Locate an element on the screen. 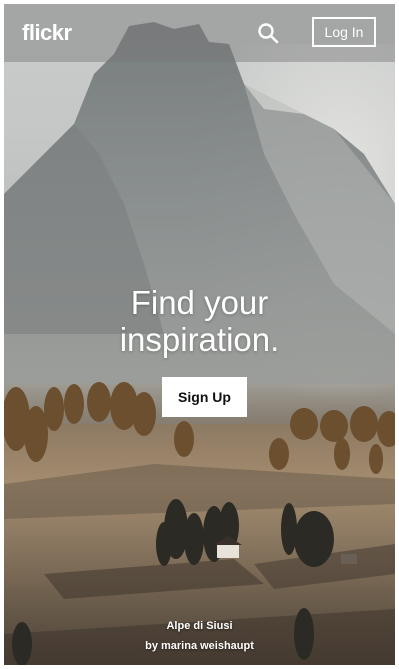  flickr-logo: flickr is located at coordinates (47, 33).